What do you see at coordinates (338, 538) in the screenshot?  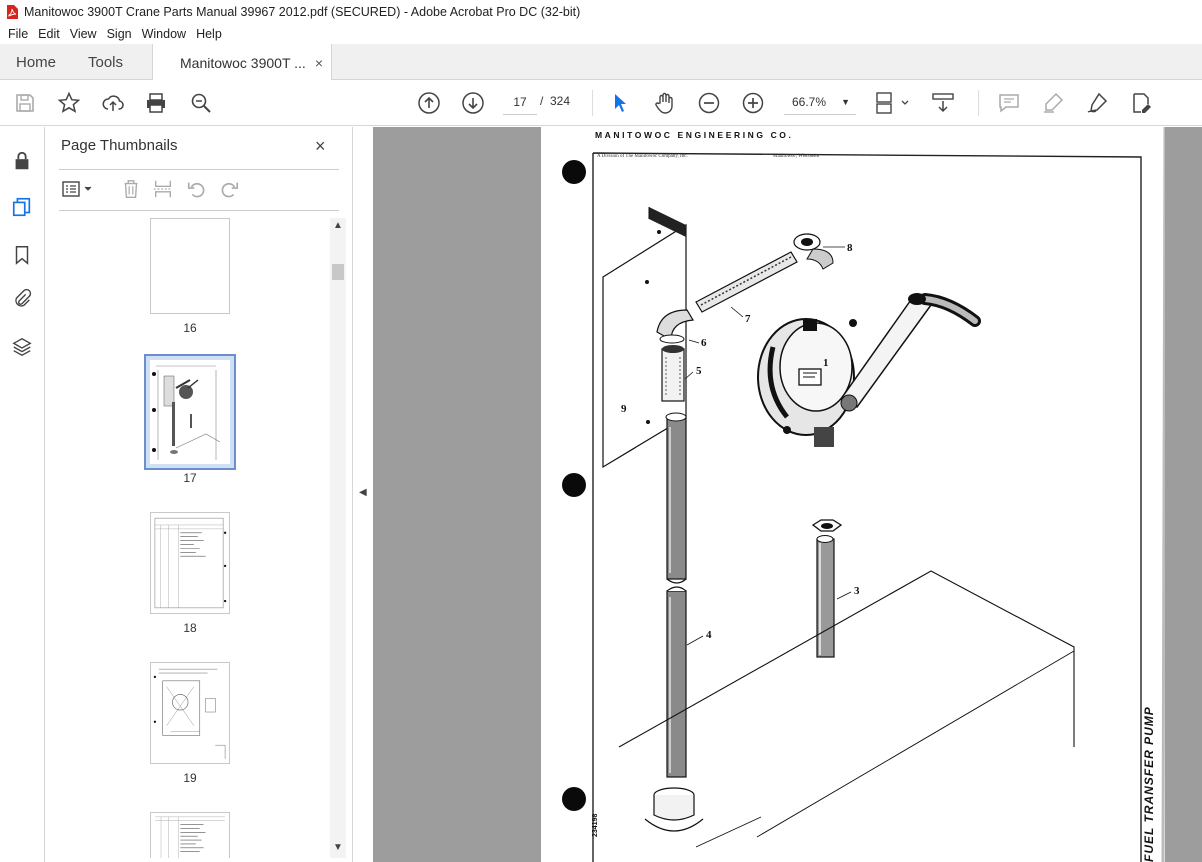 I see `thumbnail-scrollbar: ▲ ▼` at bounding box center [338, 538].